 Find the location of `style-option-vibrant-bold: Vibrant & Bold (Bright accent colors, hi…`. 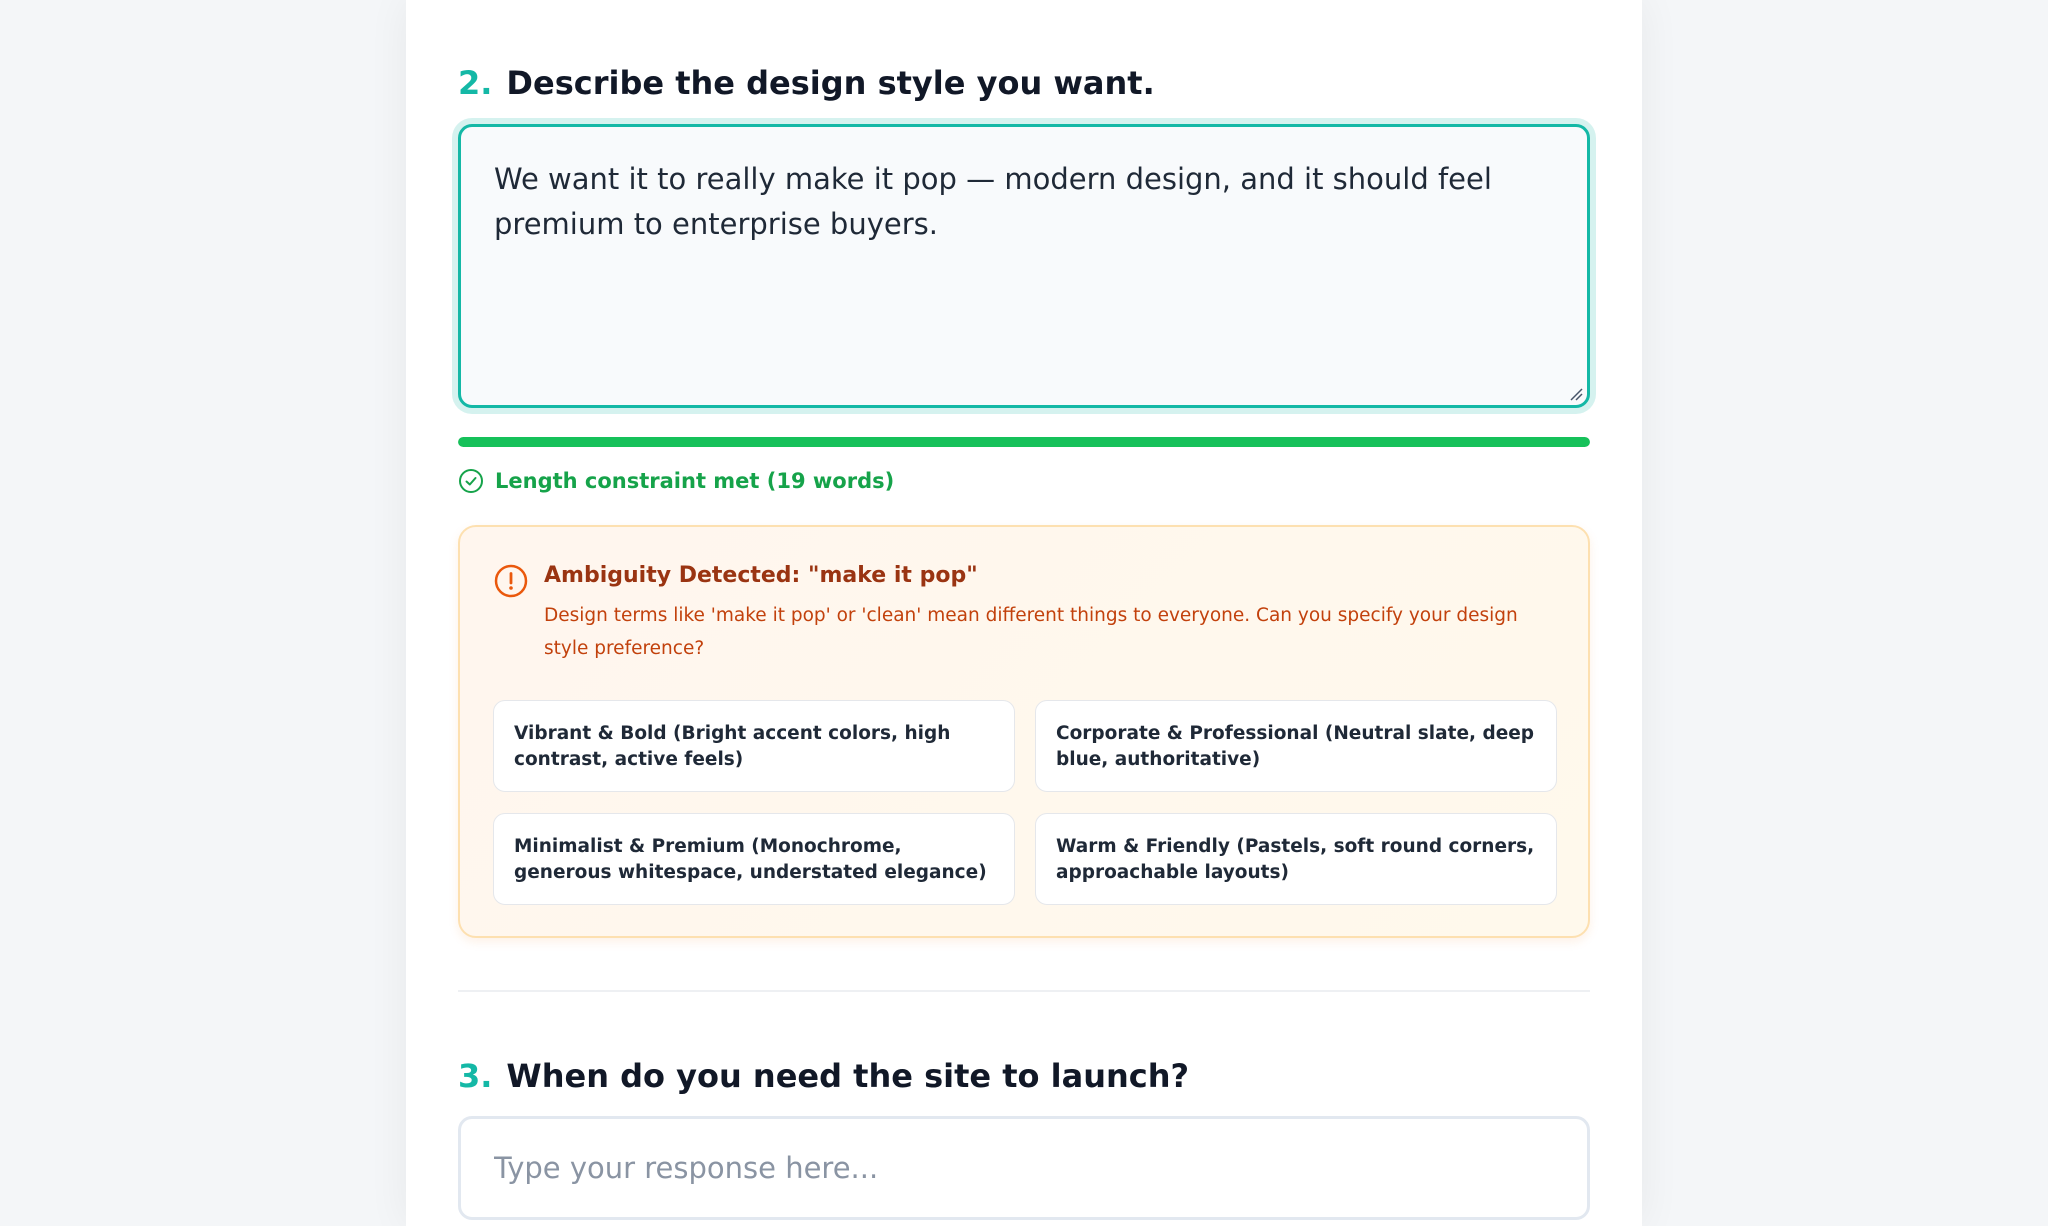

style-option-vibrant-bold: Vibrant & Bold (Bright accent colors, hi… is located at coordinates (754, 746).